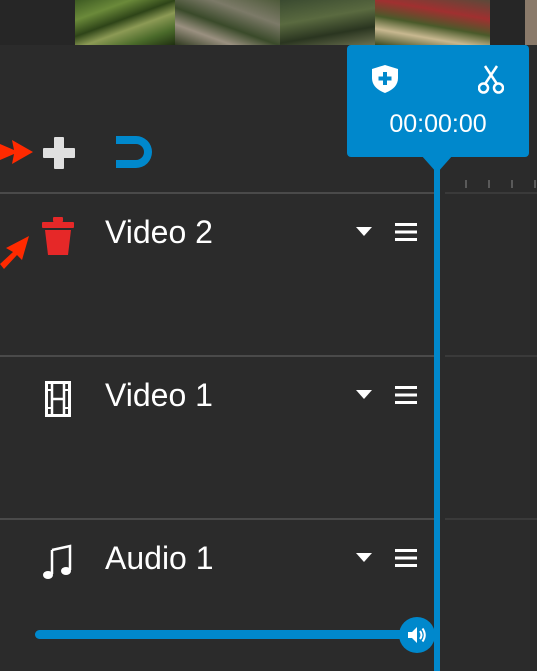 The width and height of the screenshot is (537, 671). What do you see at coordinates (159, 232) in the screenshot?
I see `track-name: Video 2` at bounding box center [159, 232].